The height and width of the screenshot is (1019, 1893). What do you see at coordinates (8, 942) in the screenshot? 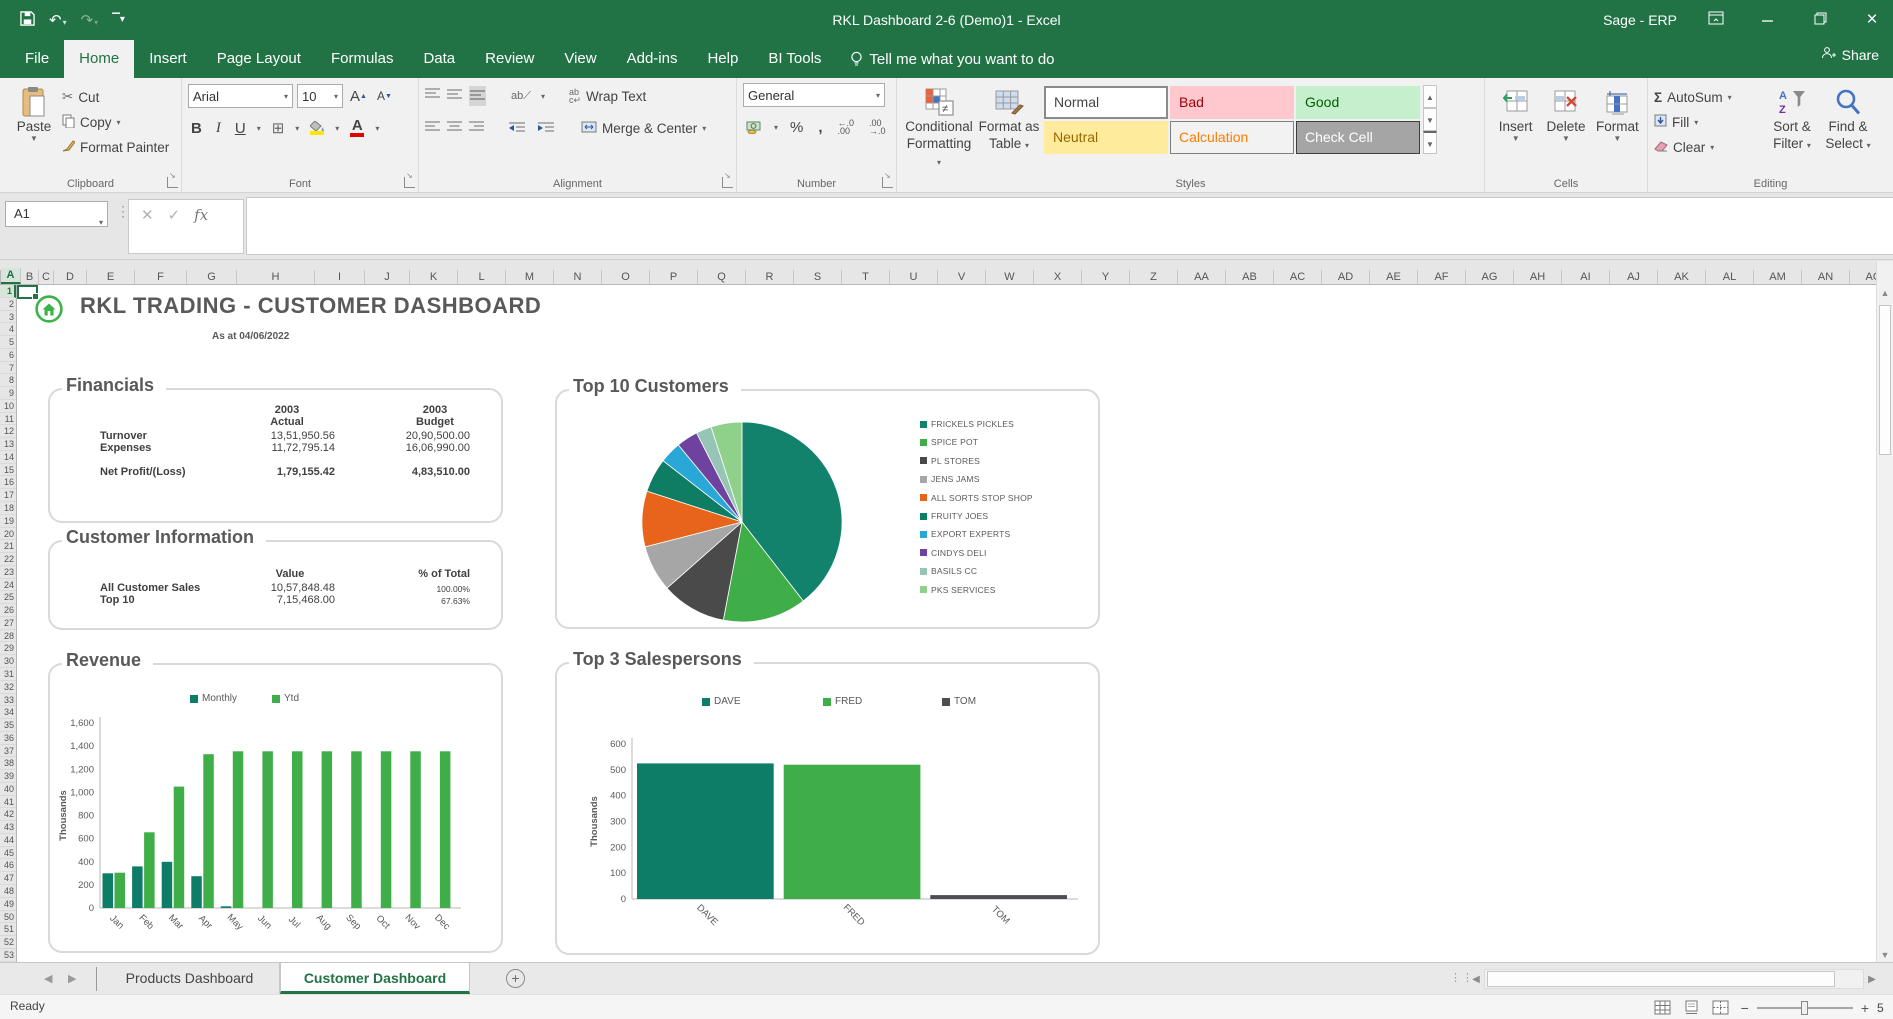
I see `row-header-52: 52` at bounding box center [8, 942].